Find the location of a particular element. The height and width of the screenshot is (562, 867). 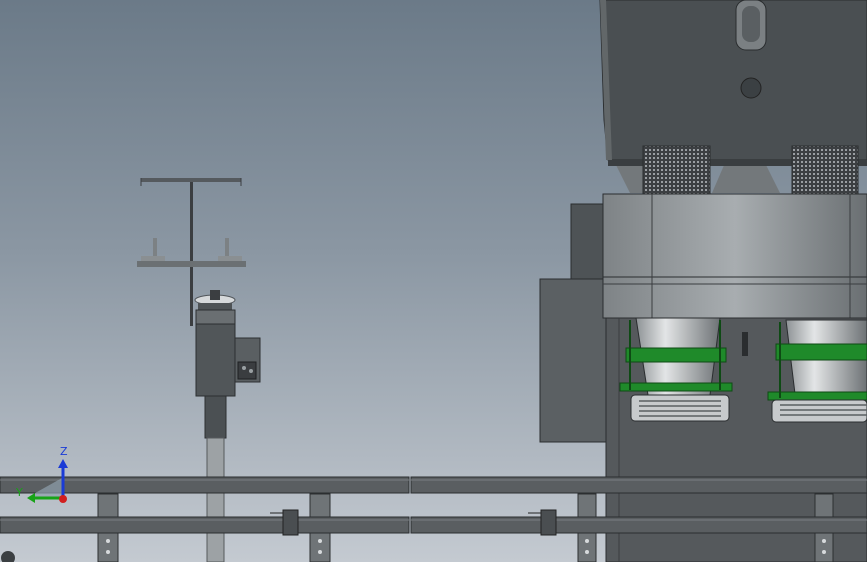

sensor-mast is located at coordinates (199, 370).